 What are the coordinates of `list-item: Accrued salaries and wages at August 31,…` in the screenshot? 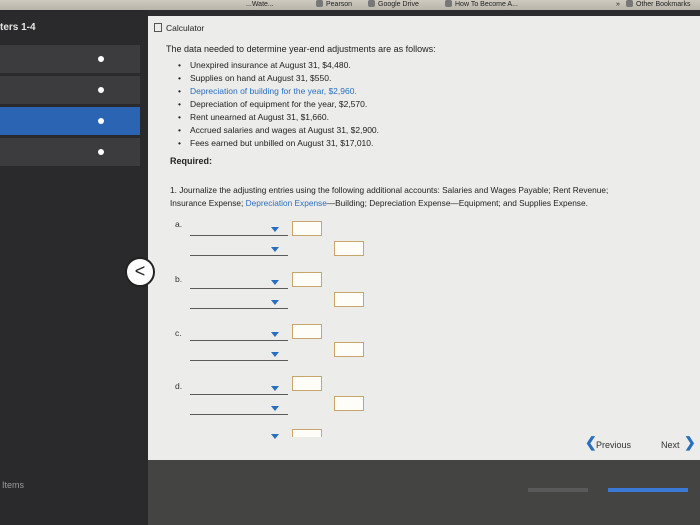 It's located at (278, 130).